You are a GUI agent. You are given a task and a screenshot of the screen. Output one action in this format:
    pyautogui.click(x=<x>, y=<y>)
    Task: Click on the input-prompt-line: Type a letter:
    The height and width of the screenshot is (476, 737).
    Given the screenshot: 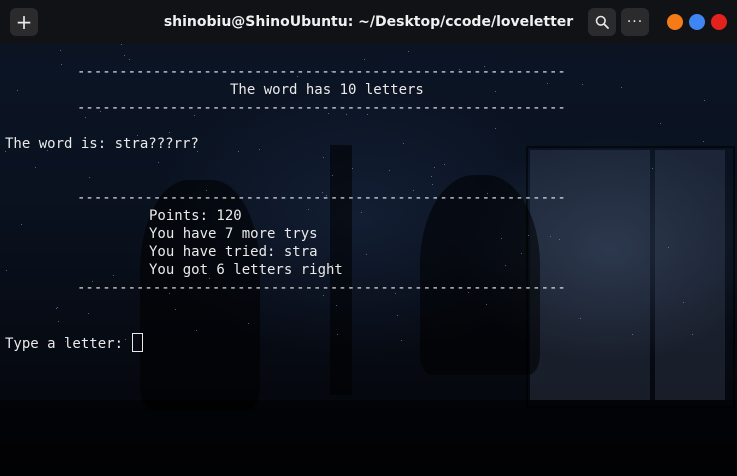 What is the action you would take?
    pyautogui.click(x=74, y=343)
    